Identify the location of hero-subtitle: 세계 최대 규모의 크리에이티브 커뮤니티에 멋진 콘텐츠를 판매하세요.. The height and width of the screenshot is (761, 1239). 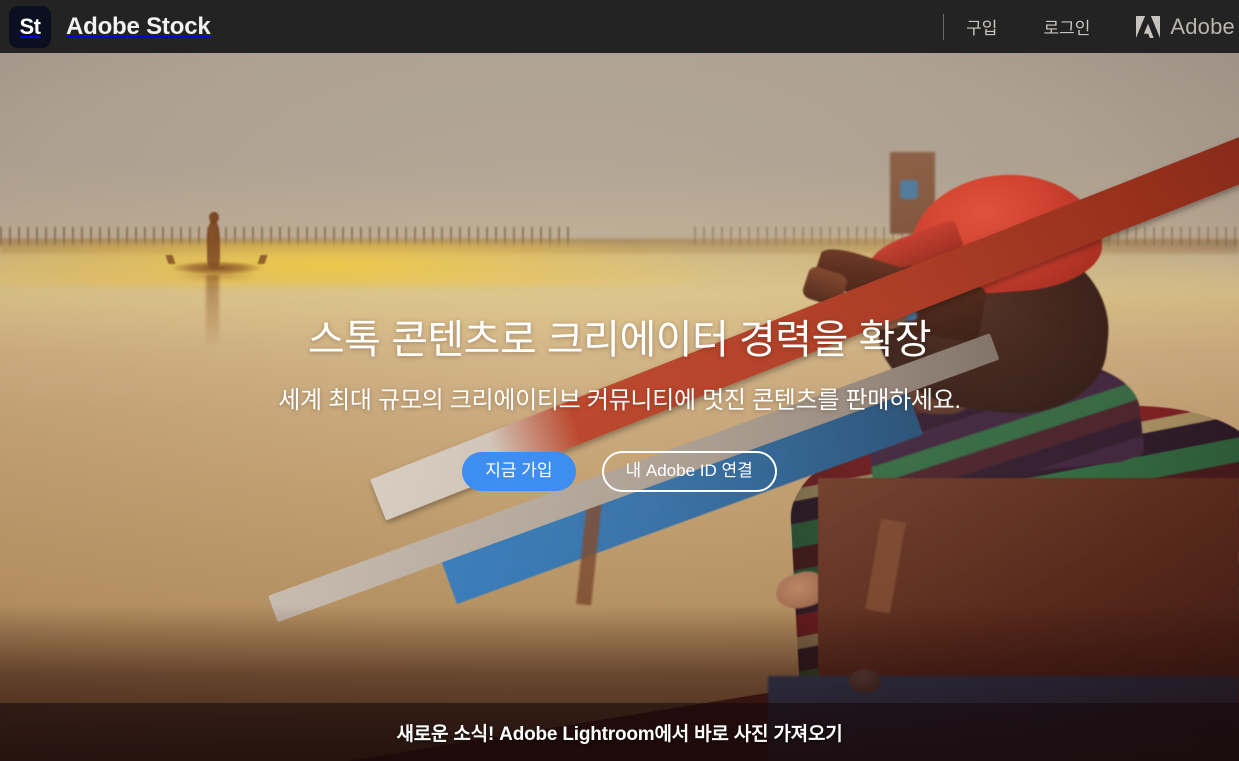
(619, 400).